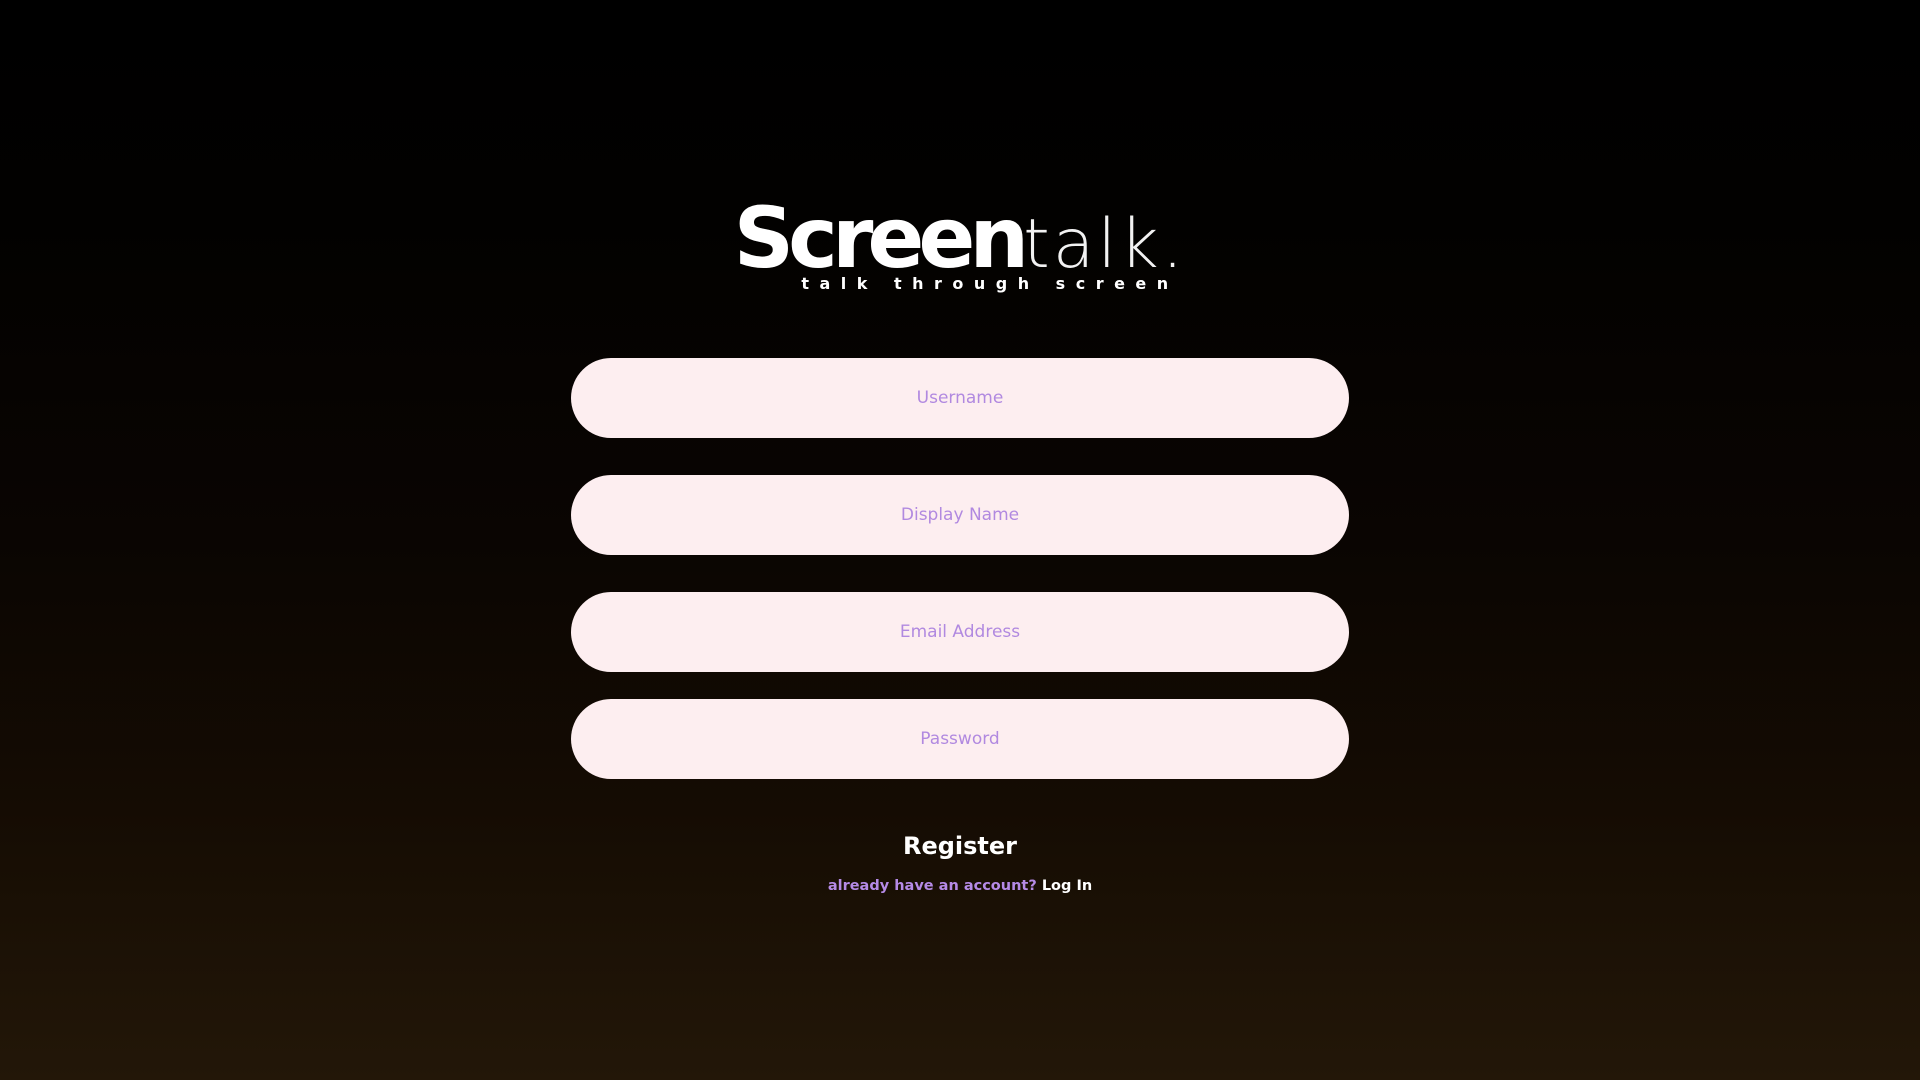  Describe the element at coordinates (1067, 886) in the screenshot. I see `login-link: Log In` at that location.